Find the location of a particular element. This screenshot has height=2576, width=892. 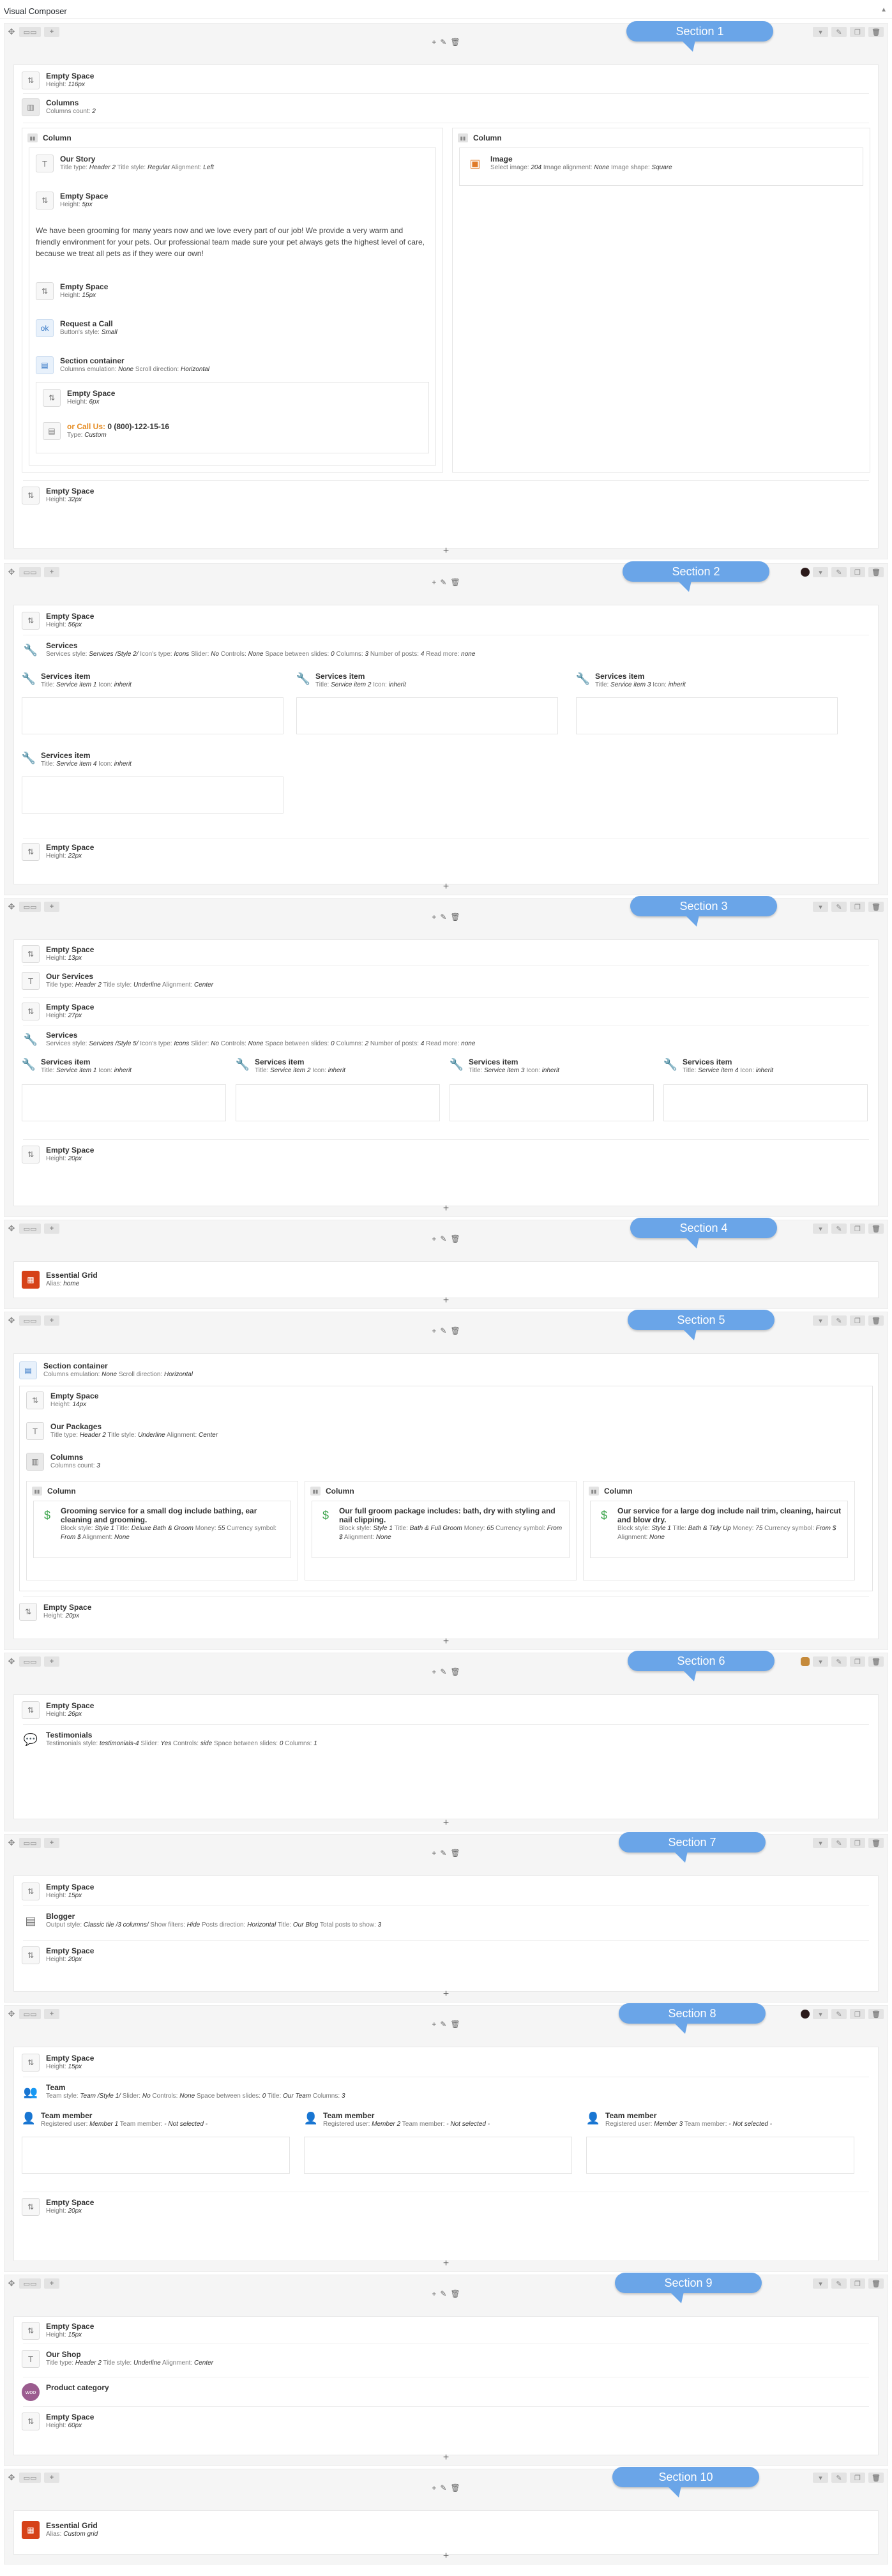

empty-space-element: ⇅ Empty Space Height: 22px is located at coordinates (447, 852).